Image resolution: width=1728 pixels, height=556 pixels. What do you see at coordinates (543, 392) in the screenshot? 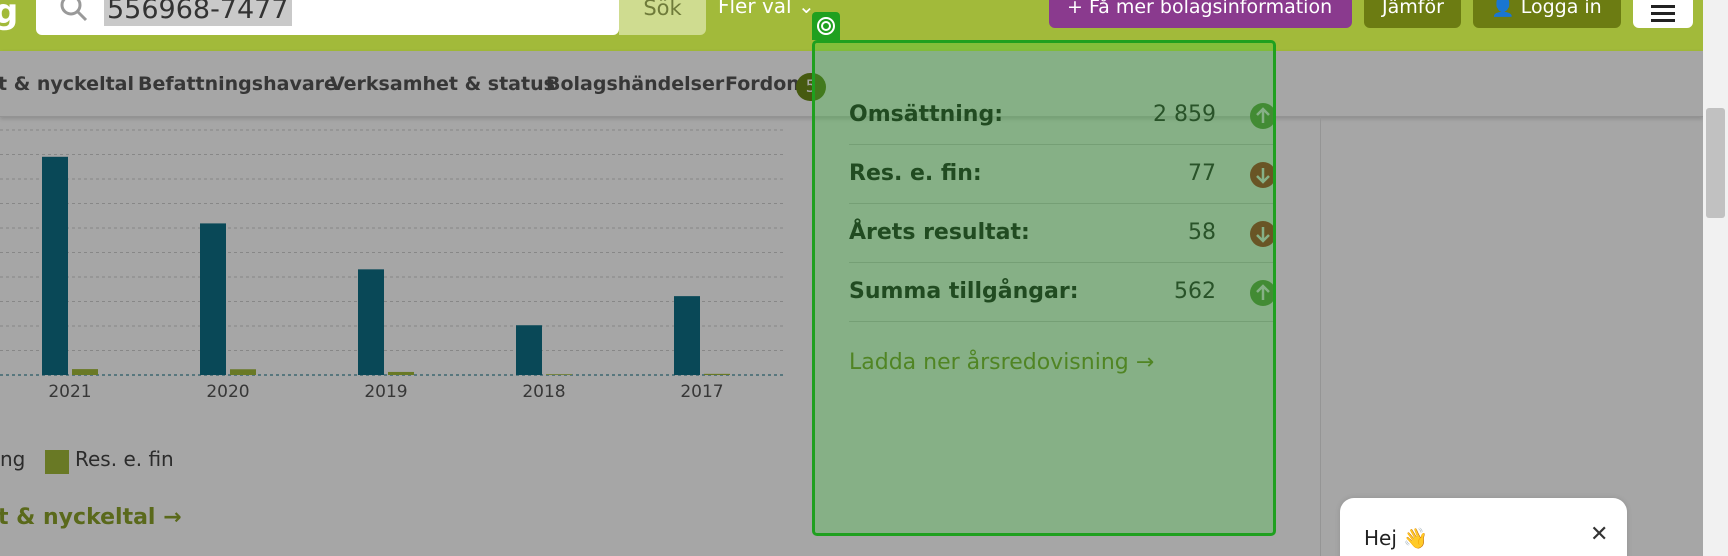
I see `x-tick-label: 2018` at bounding box center [543, 392].